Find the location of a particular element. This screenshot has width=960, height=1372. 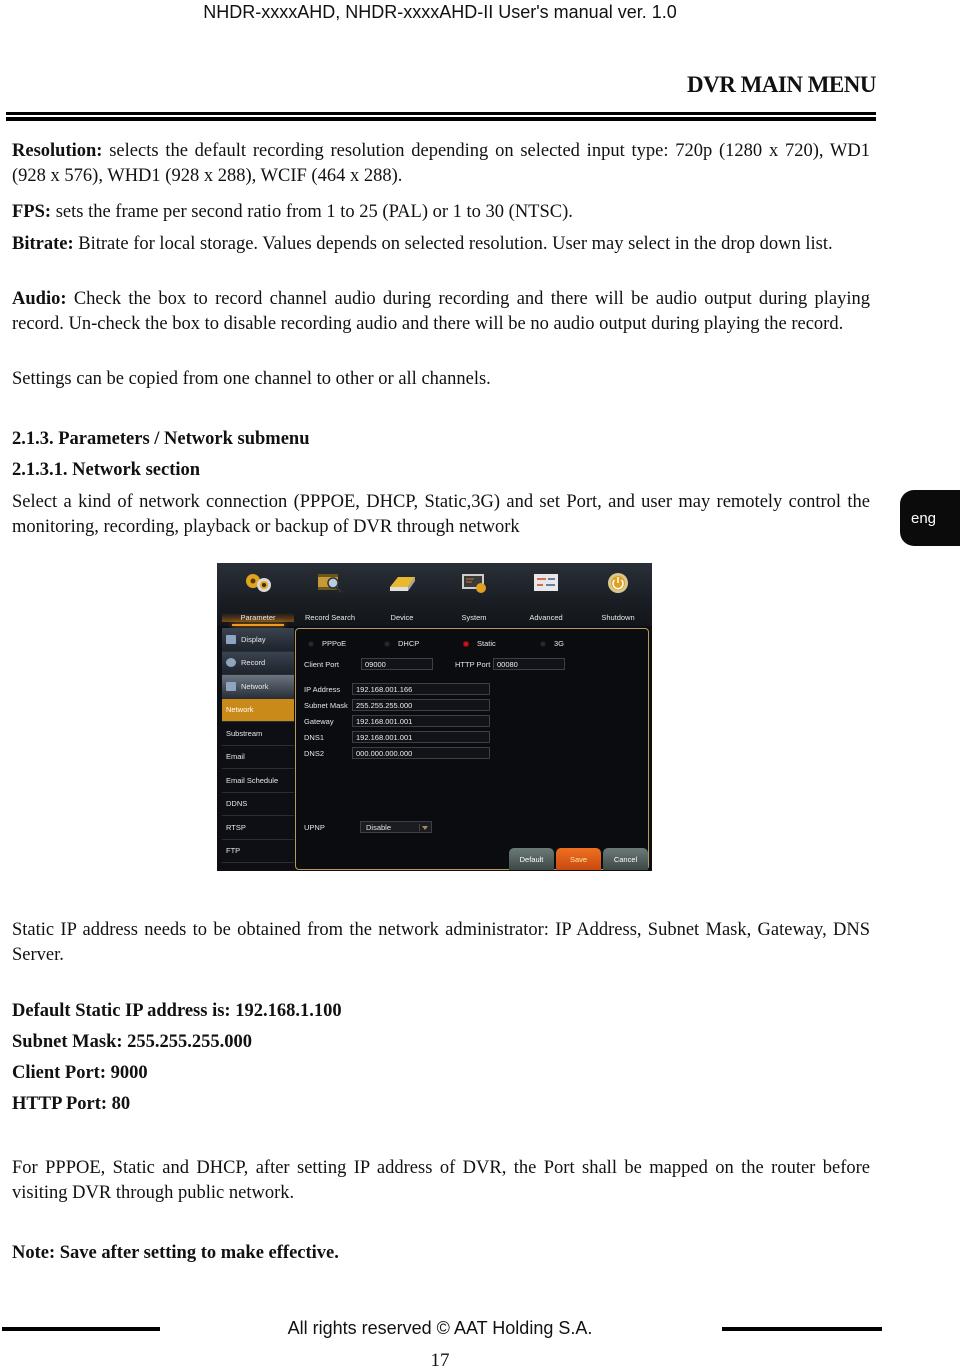

dvr-sidebar-record: Record is located at coordinates (258, 663).